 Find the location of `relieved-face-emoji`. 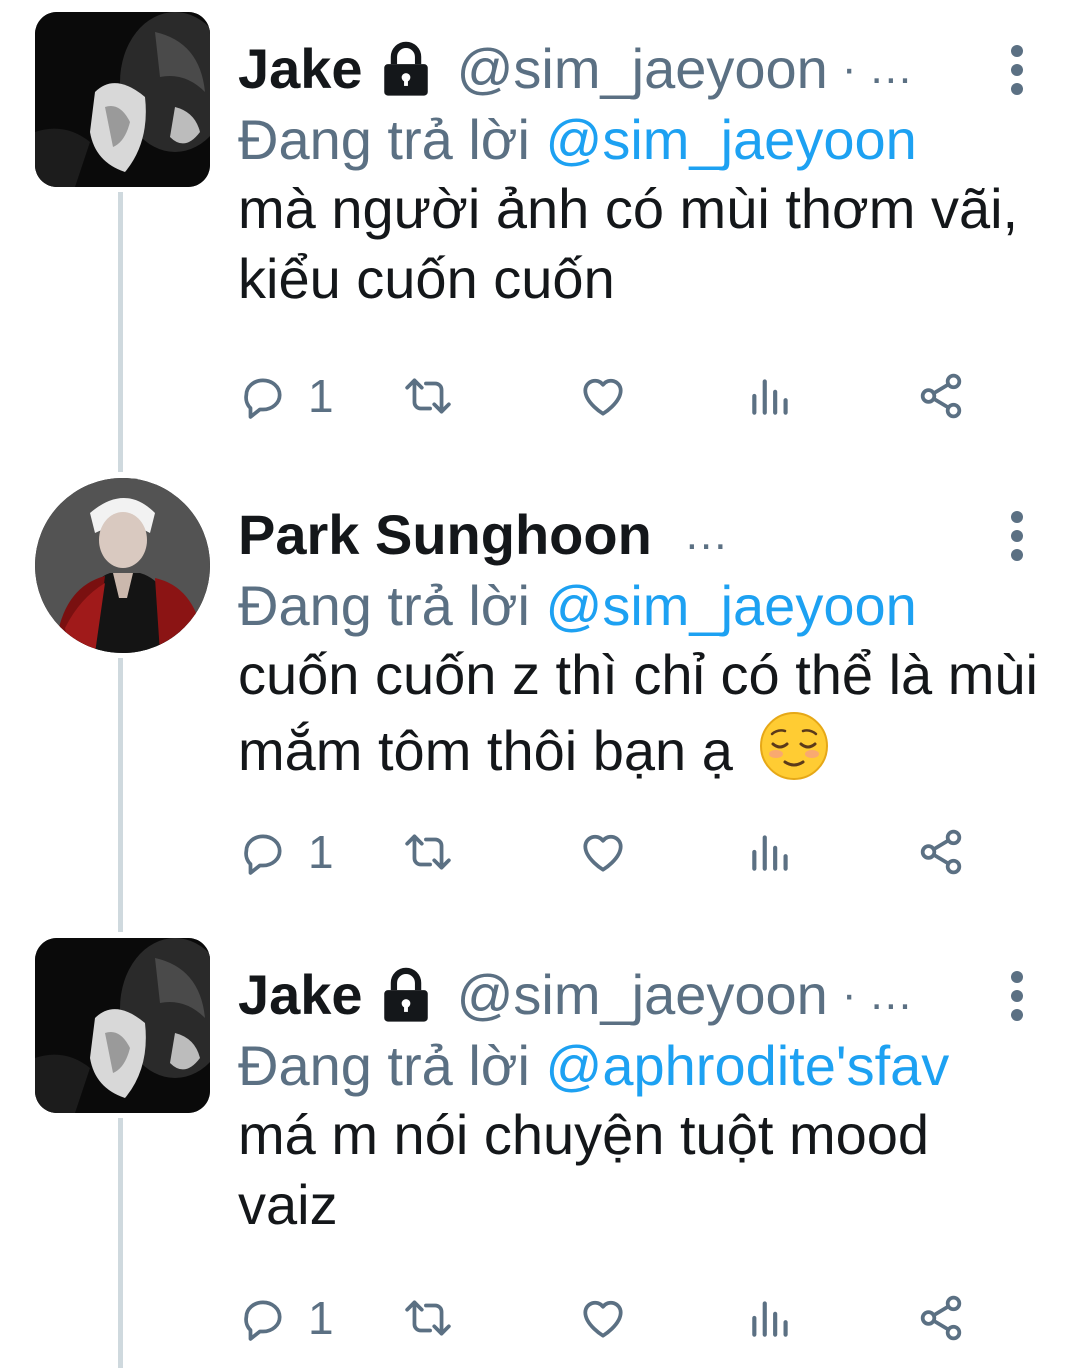

relieved-face-emoji is located at coordinates (794, 746).